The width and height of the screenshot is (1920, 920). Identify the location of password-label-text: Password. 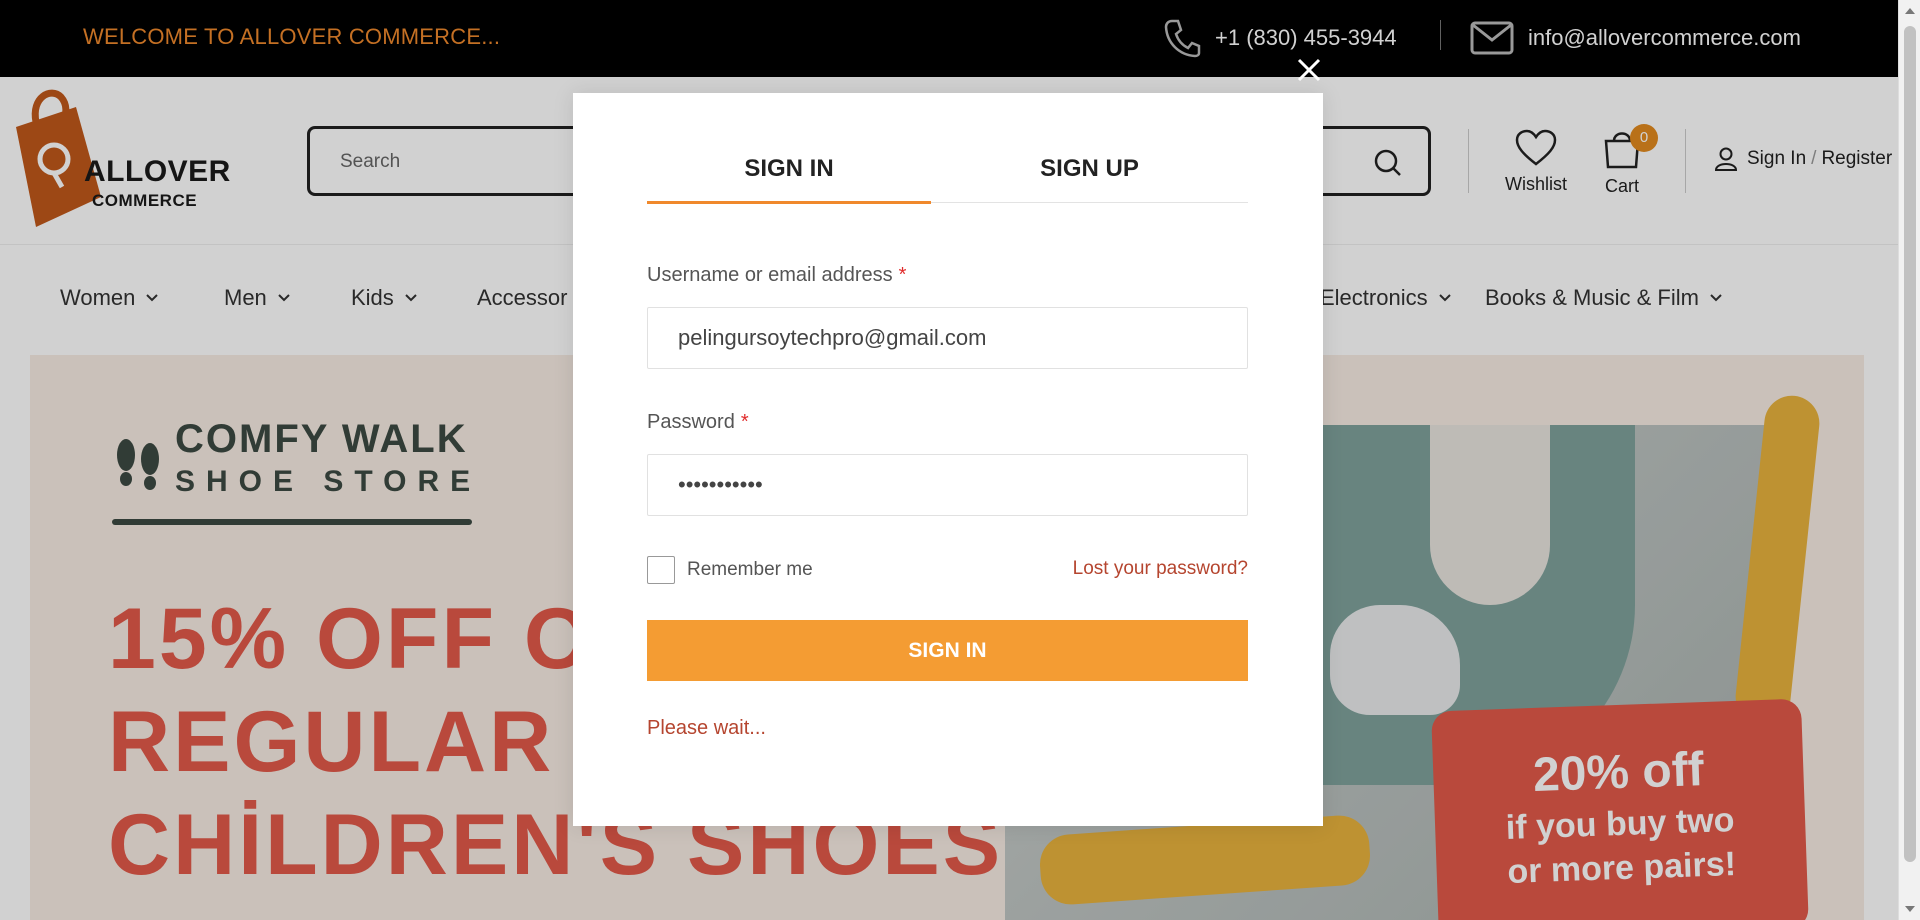
(691, 422).